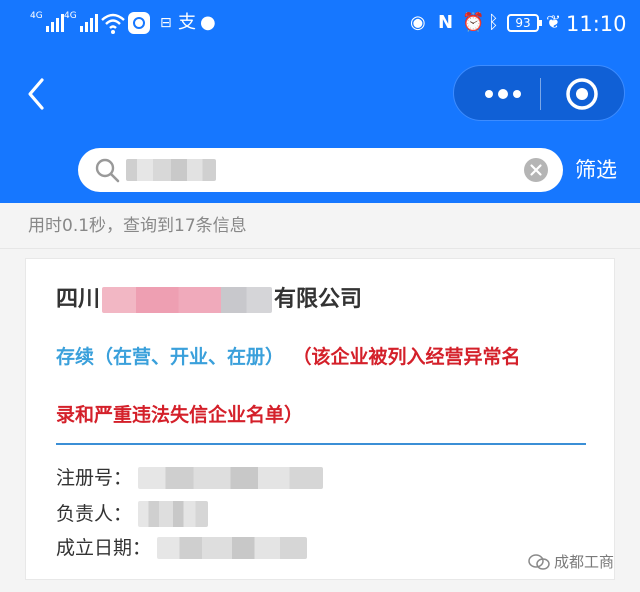  Describe the element at coordinates (473, 22) in the screenshot. I see `alarm-icon: ⏰` at that location.